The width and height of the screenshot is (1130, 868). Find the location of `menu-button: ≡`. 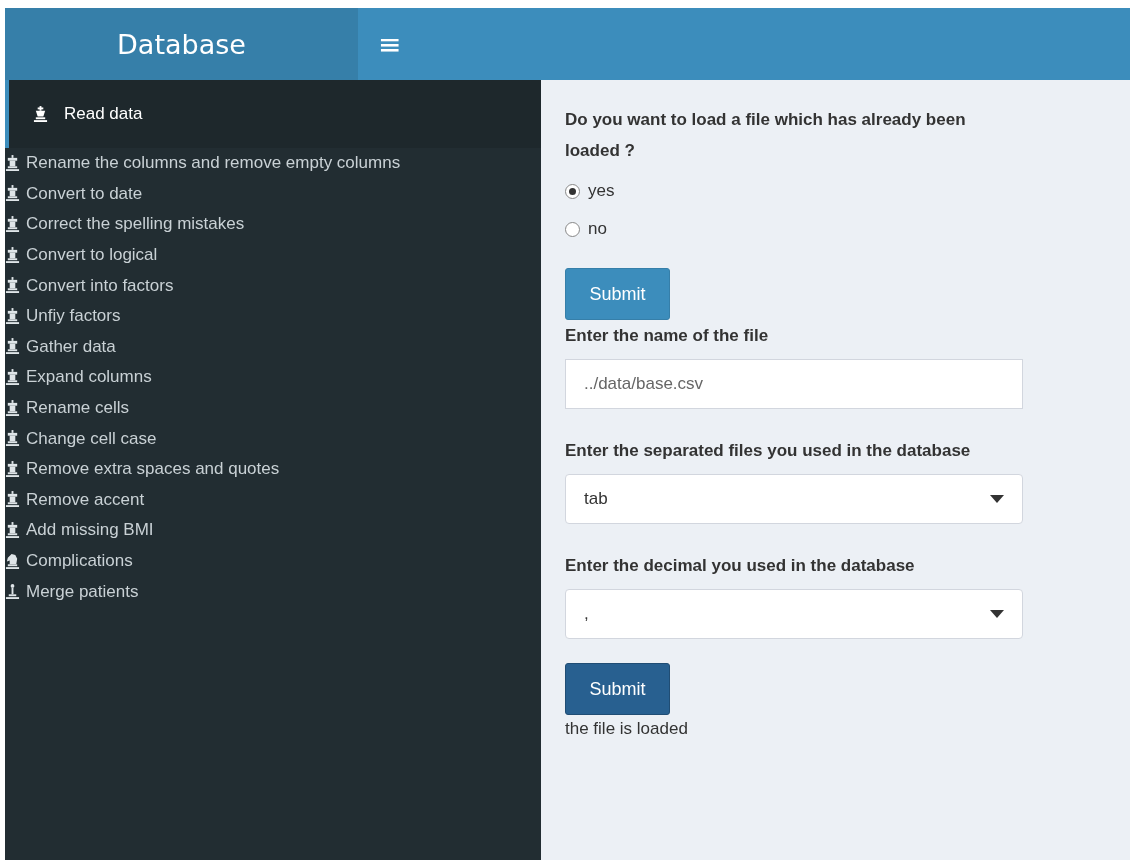

menu-button: ≡ is located at coordinates (390, 44).